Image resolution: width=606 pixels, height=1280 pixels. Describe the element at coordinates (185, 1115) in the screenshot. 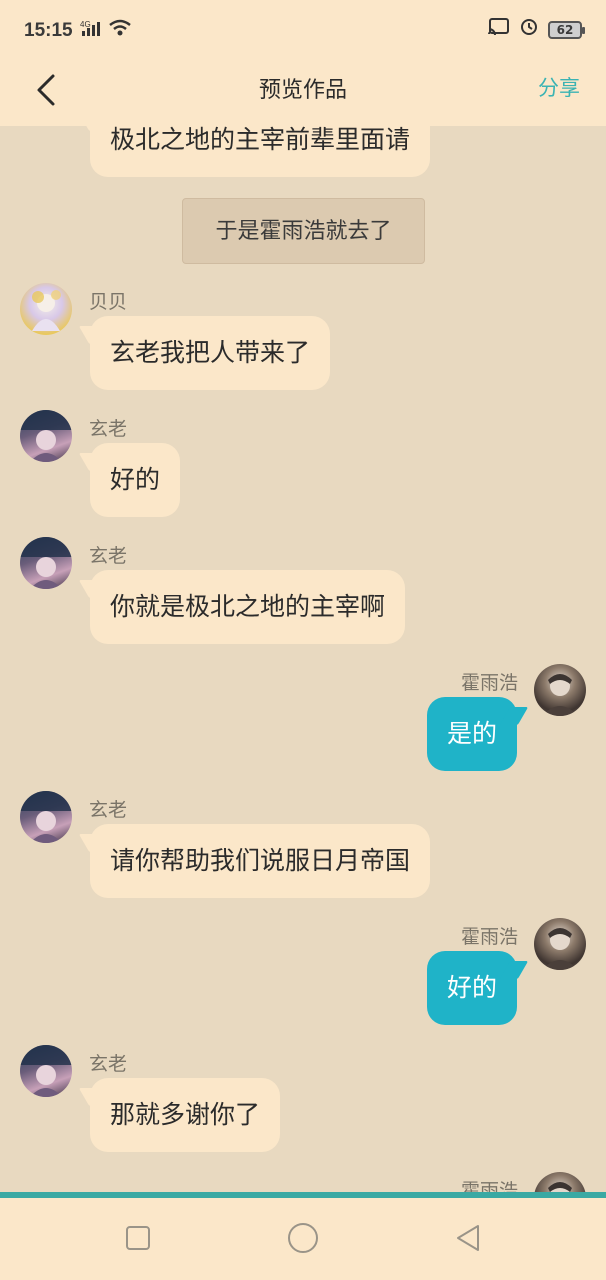

I see `chat-bubble: 那就多谢你了` at that location.